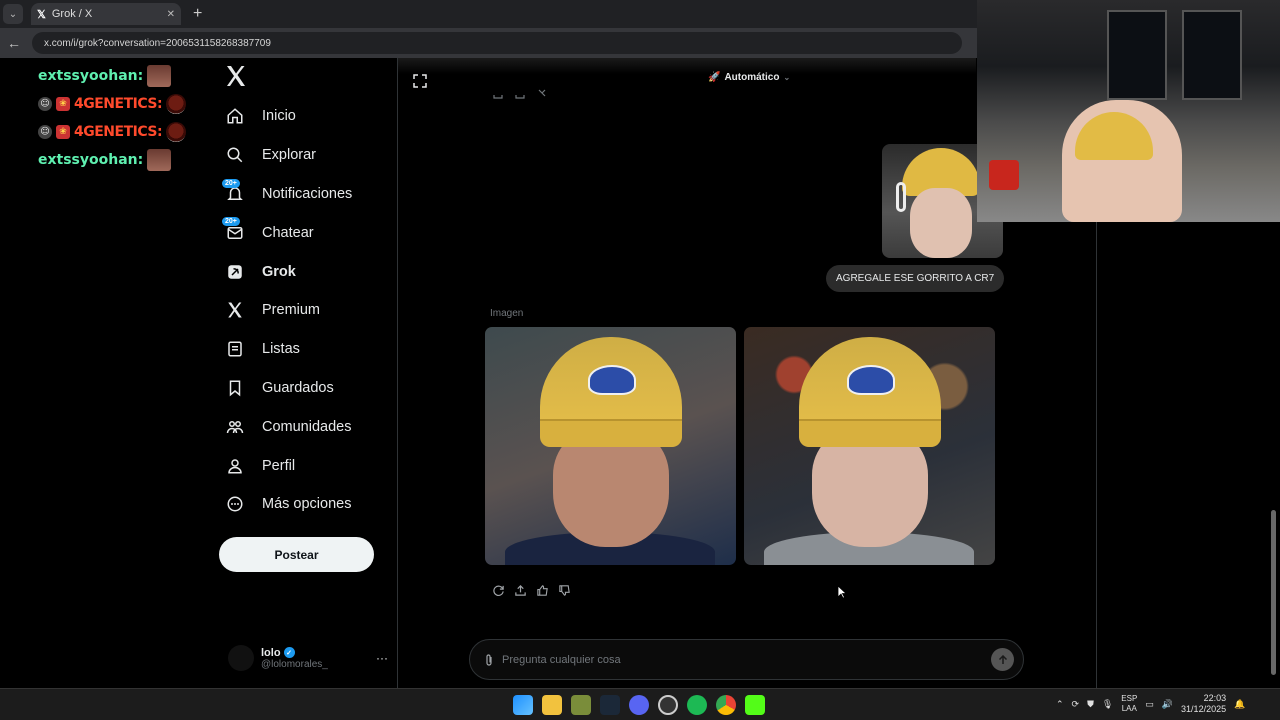 This screenshot has width=1280, height=720. Describe the element at coordinates (752, 77) in the screenshot. I see `mode-label: Automático` at that location.